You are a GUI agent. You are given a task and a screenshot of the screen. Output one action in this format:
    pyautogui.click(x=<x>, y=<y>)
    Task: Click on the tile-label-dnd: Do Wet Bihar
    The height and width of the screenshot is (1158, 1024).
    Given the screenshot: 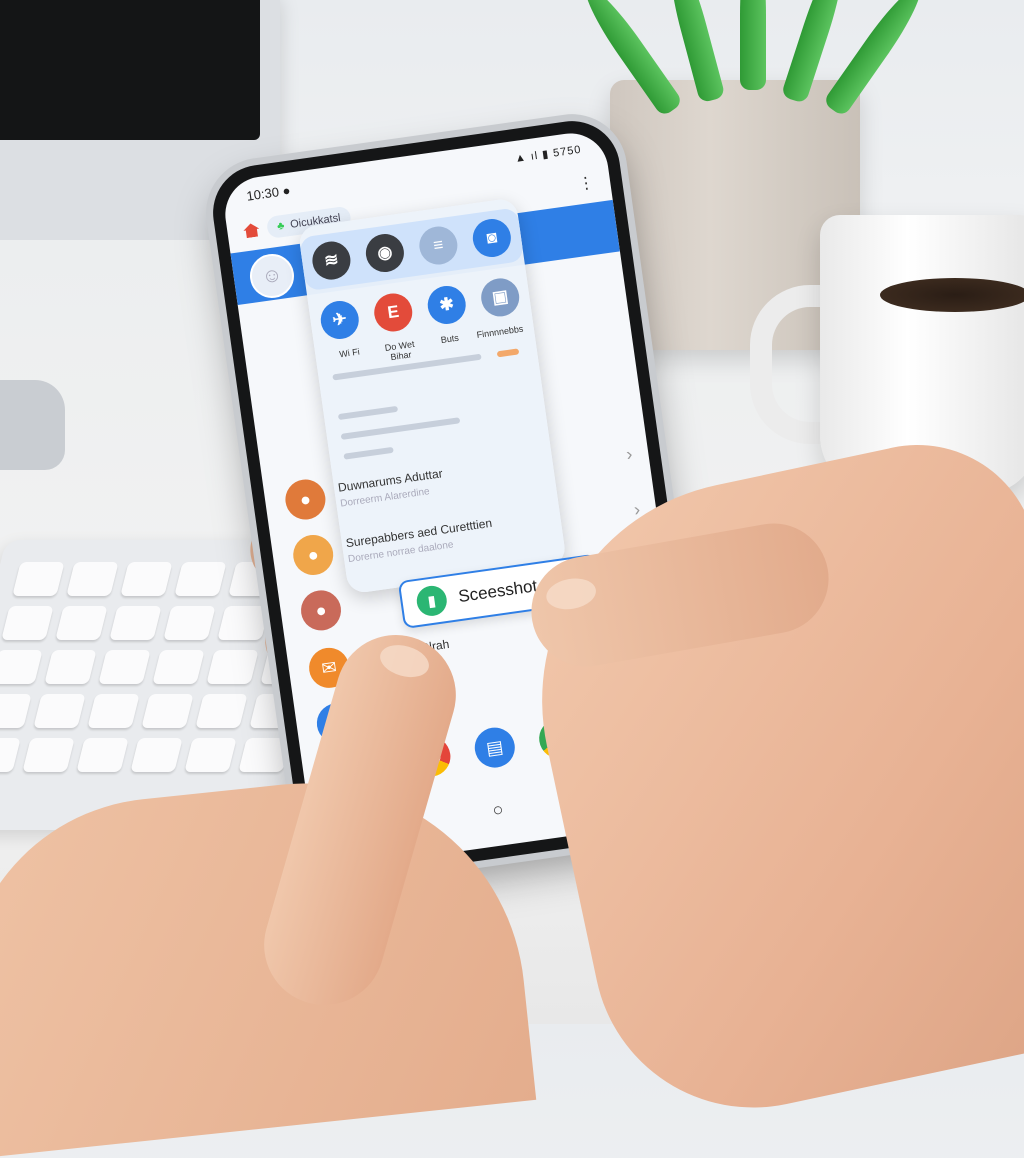 What is the action you would take?
    pyautogui.click(x=400, y=350)
    